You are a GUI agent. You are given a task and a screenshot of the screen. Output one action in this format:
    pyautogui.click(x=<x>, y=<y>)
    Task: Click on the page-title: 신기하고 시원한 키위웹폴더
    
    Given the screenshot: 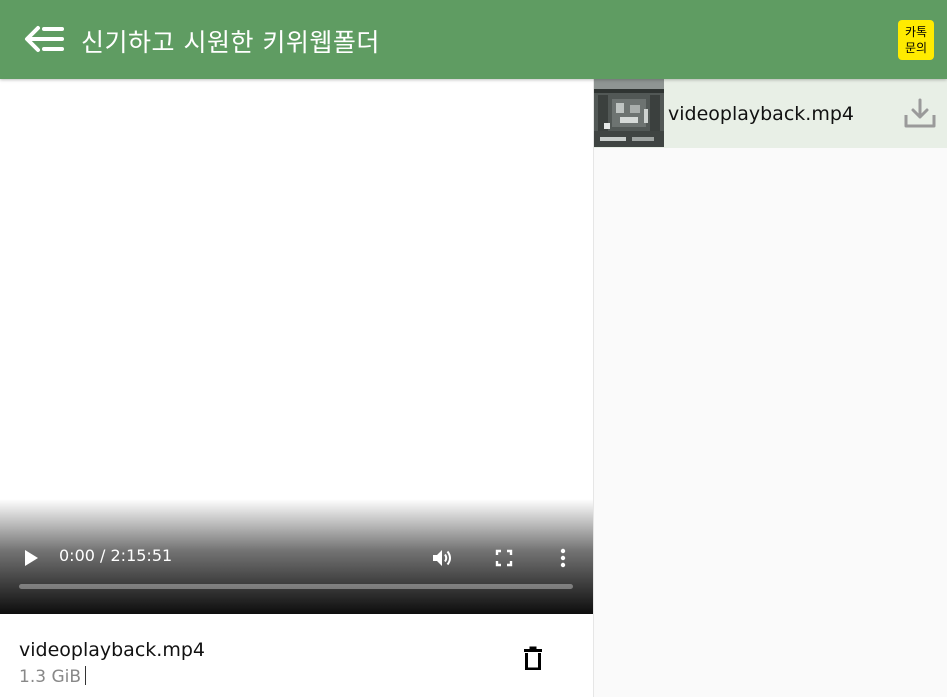 What is the action you would take?
    pyautogui.click(x=230, y=42)
    